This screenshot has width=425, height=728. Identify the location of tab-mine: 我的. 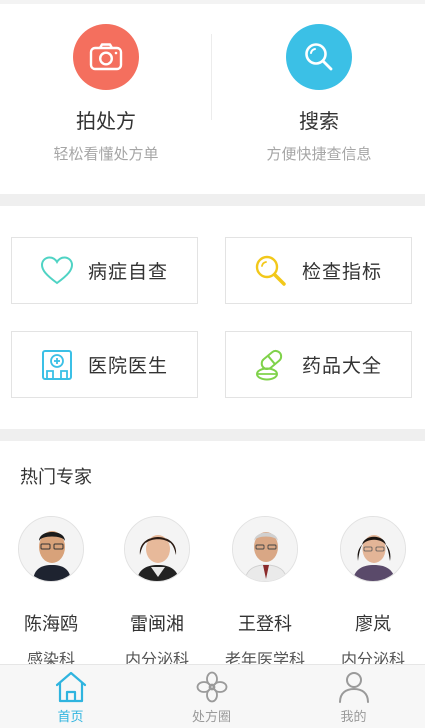
(353, 696).